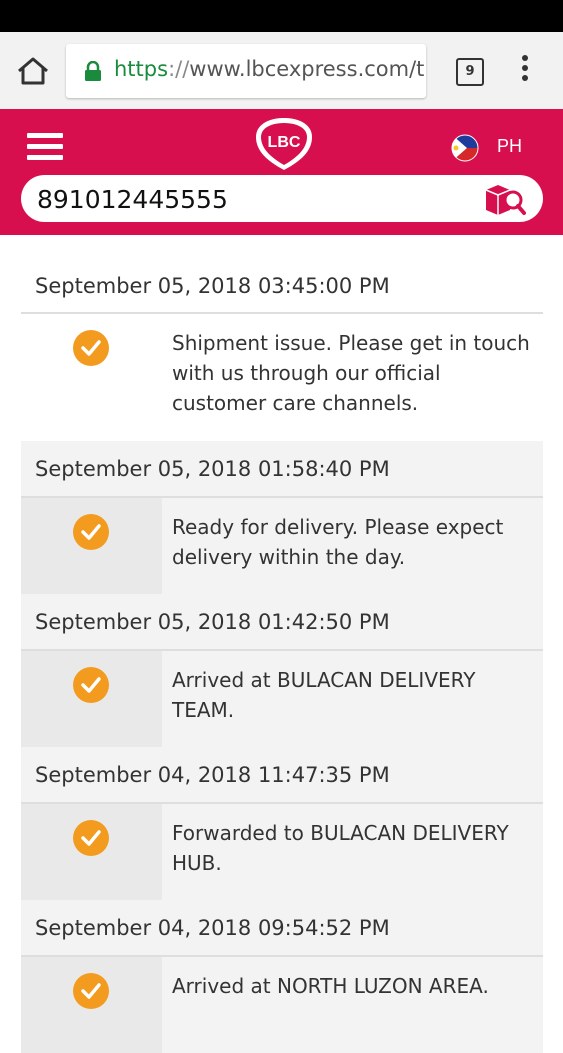  Describe the element at coordinates (465, 148) in the screenshot. I see `ph-flag-icon` at that location.